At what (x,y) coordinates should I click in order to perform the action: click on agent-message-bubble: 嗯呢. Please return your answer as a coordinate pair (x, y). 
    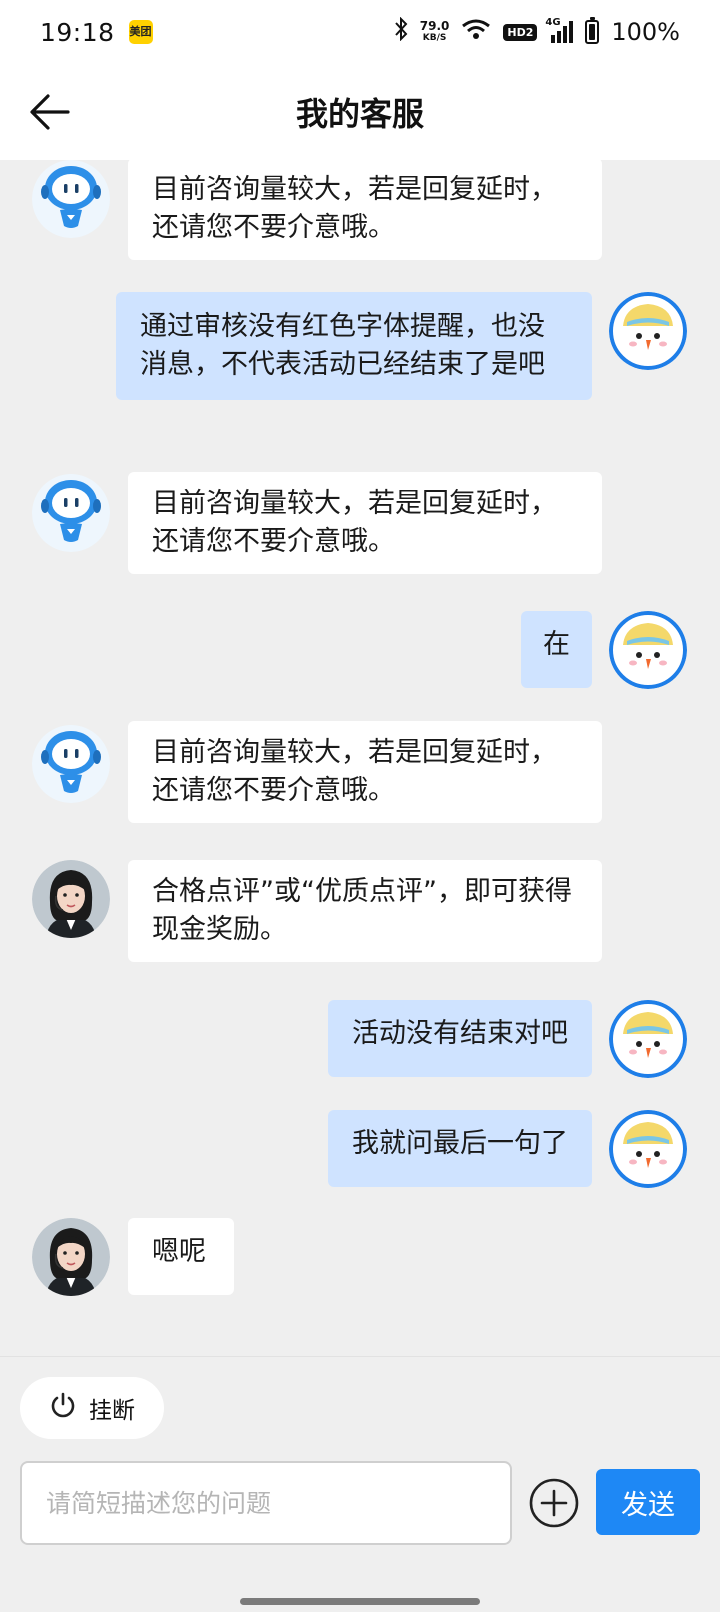
    Looking at the image, I should click on (181, 1256).